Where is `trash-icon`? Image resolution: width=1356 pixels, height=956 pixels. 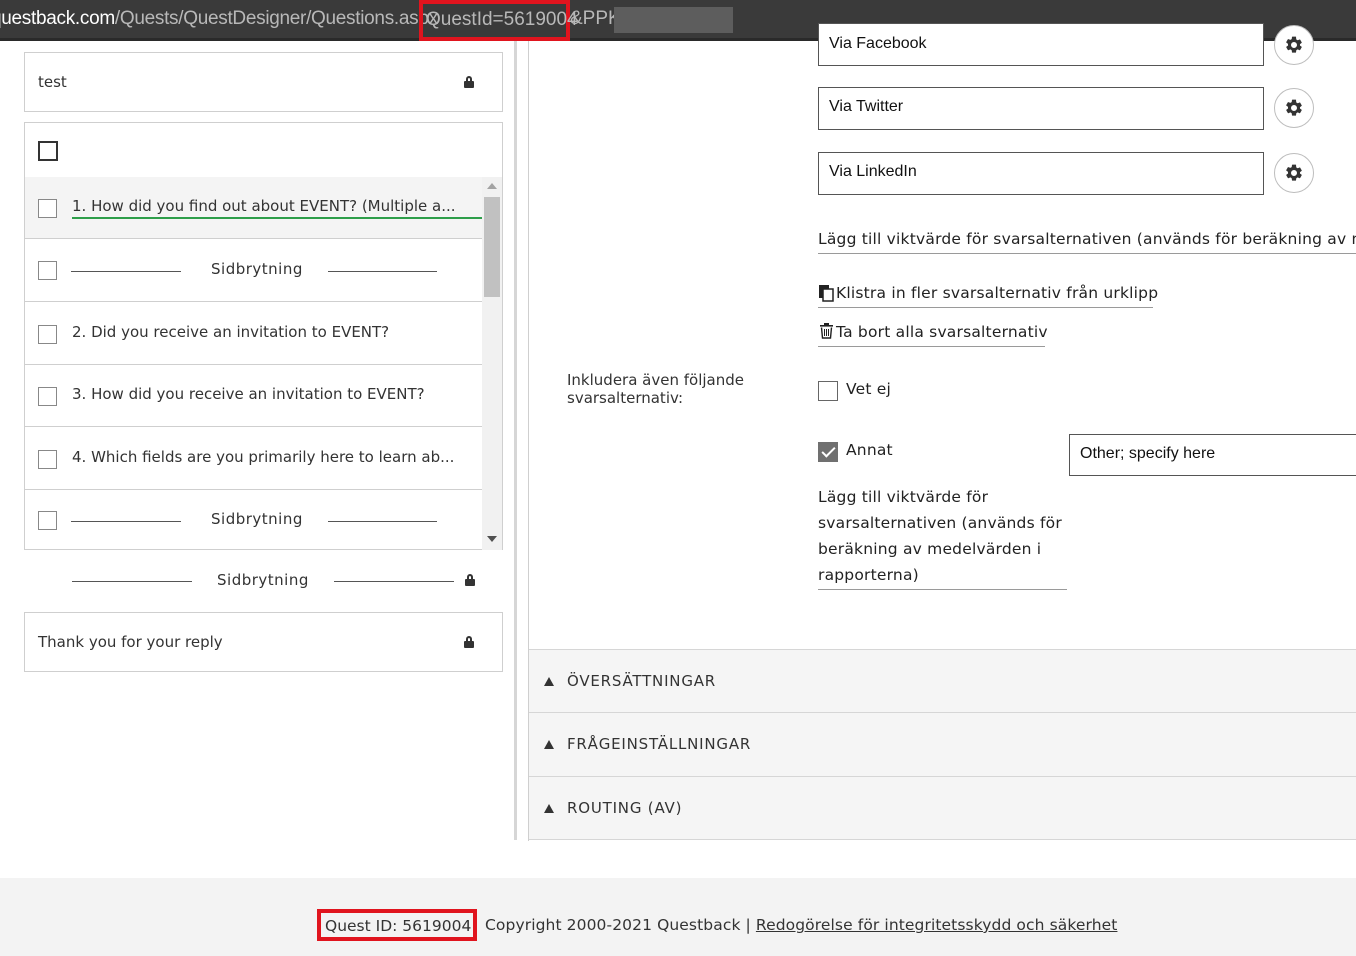
trash-icon is located at coordinates (826, 331).